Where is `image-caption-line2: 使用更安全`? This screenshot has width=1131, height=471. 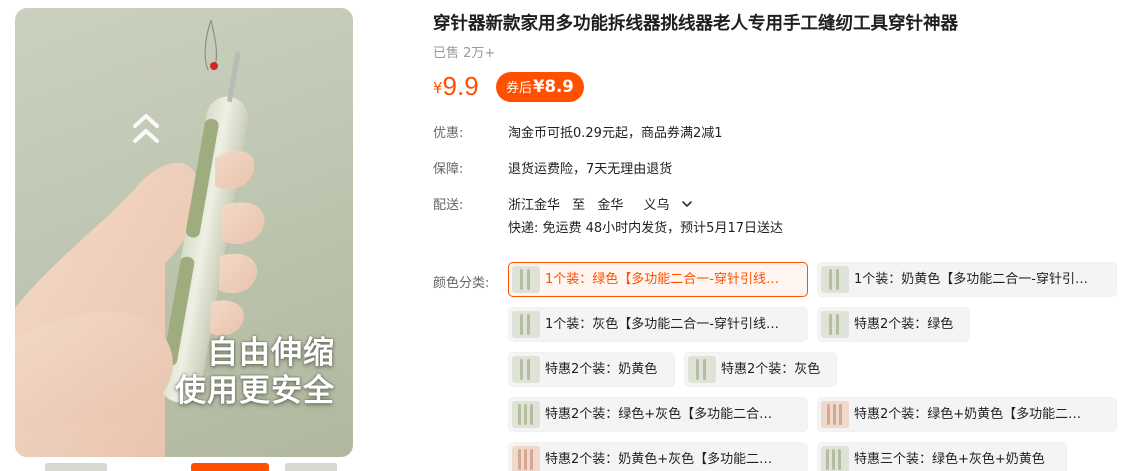 image-caption-line2: 使用更安全 is located at coordinates (255, 391).